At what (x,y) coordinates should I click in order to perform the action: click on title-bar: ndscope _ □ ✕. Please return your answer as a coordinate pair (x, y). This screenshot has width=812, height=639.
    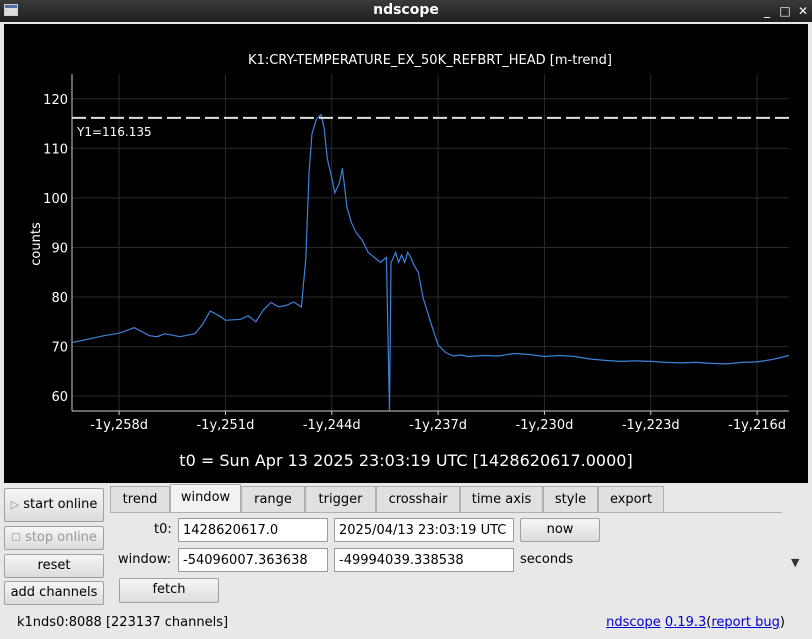
    Looking at the image, I should click on (406, 11).